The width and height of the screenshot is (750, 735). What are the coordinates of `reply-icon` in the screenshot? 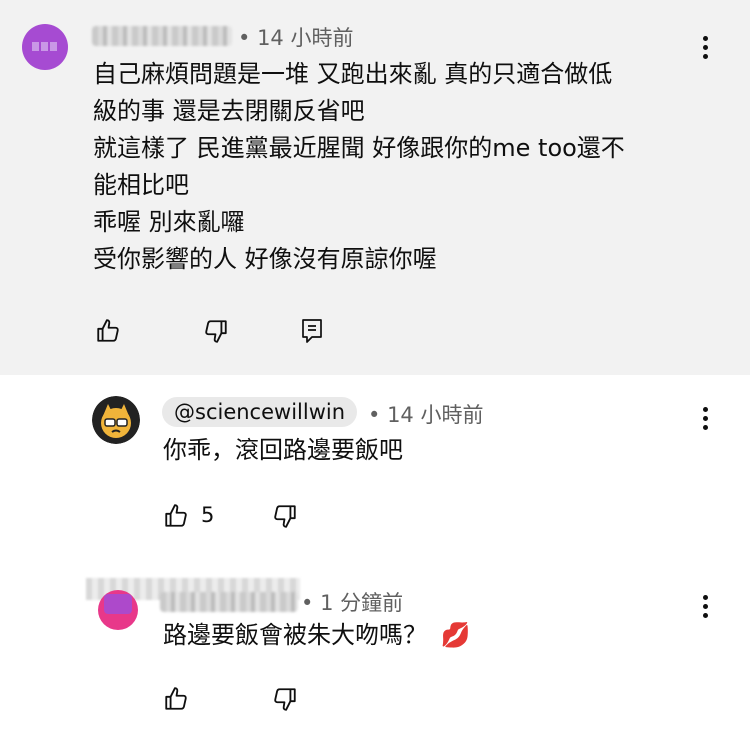 It's located at (312, 331).